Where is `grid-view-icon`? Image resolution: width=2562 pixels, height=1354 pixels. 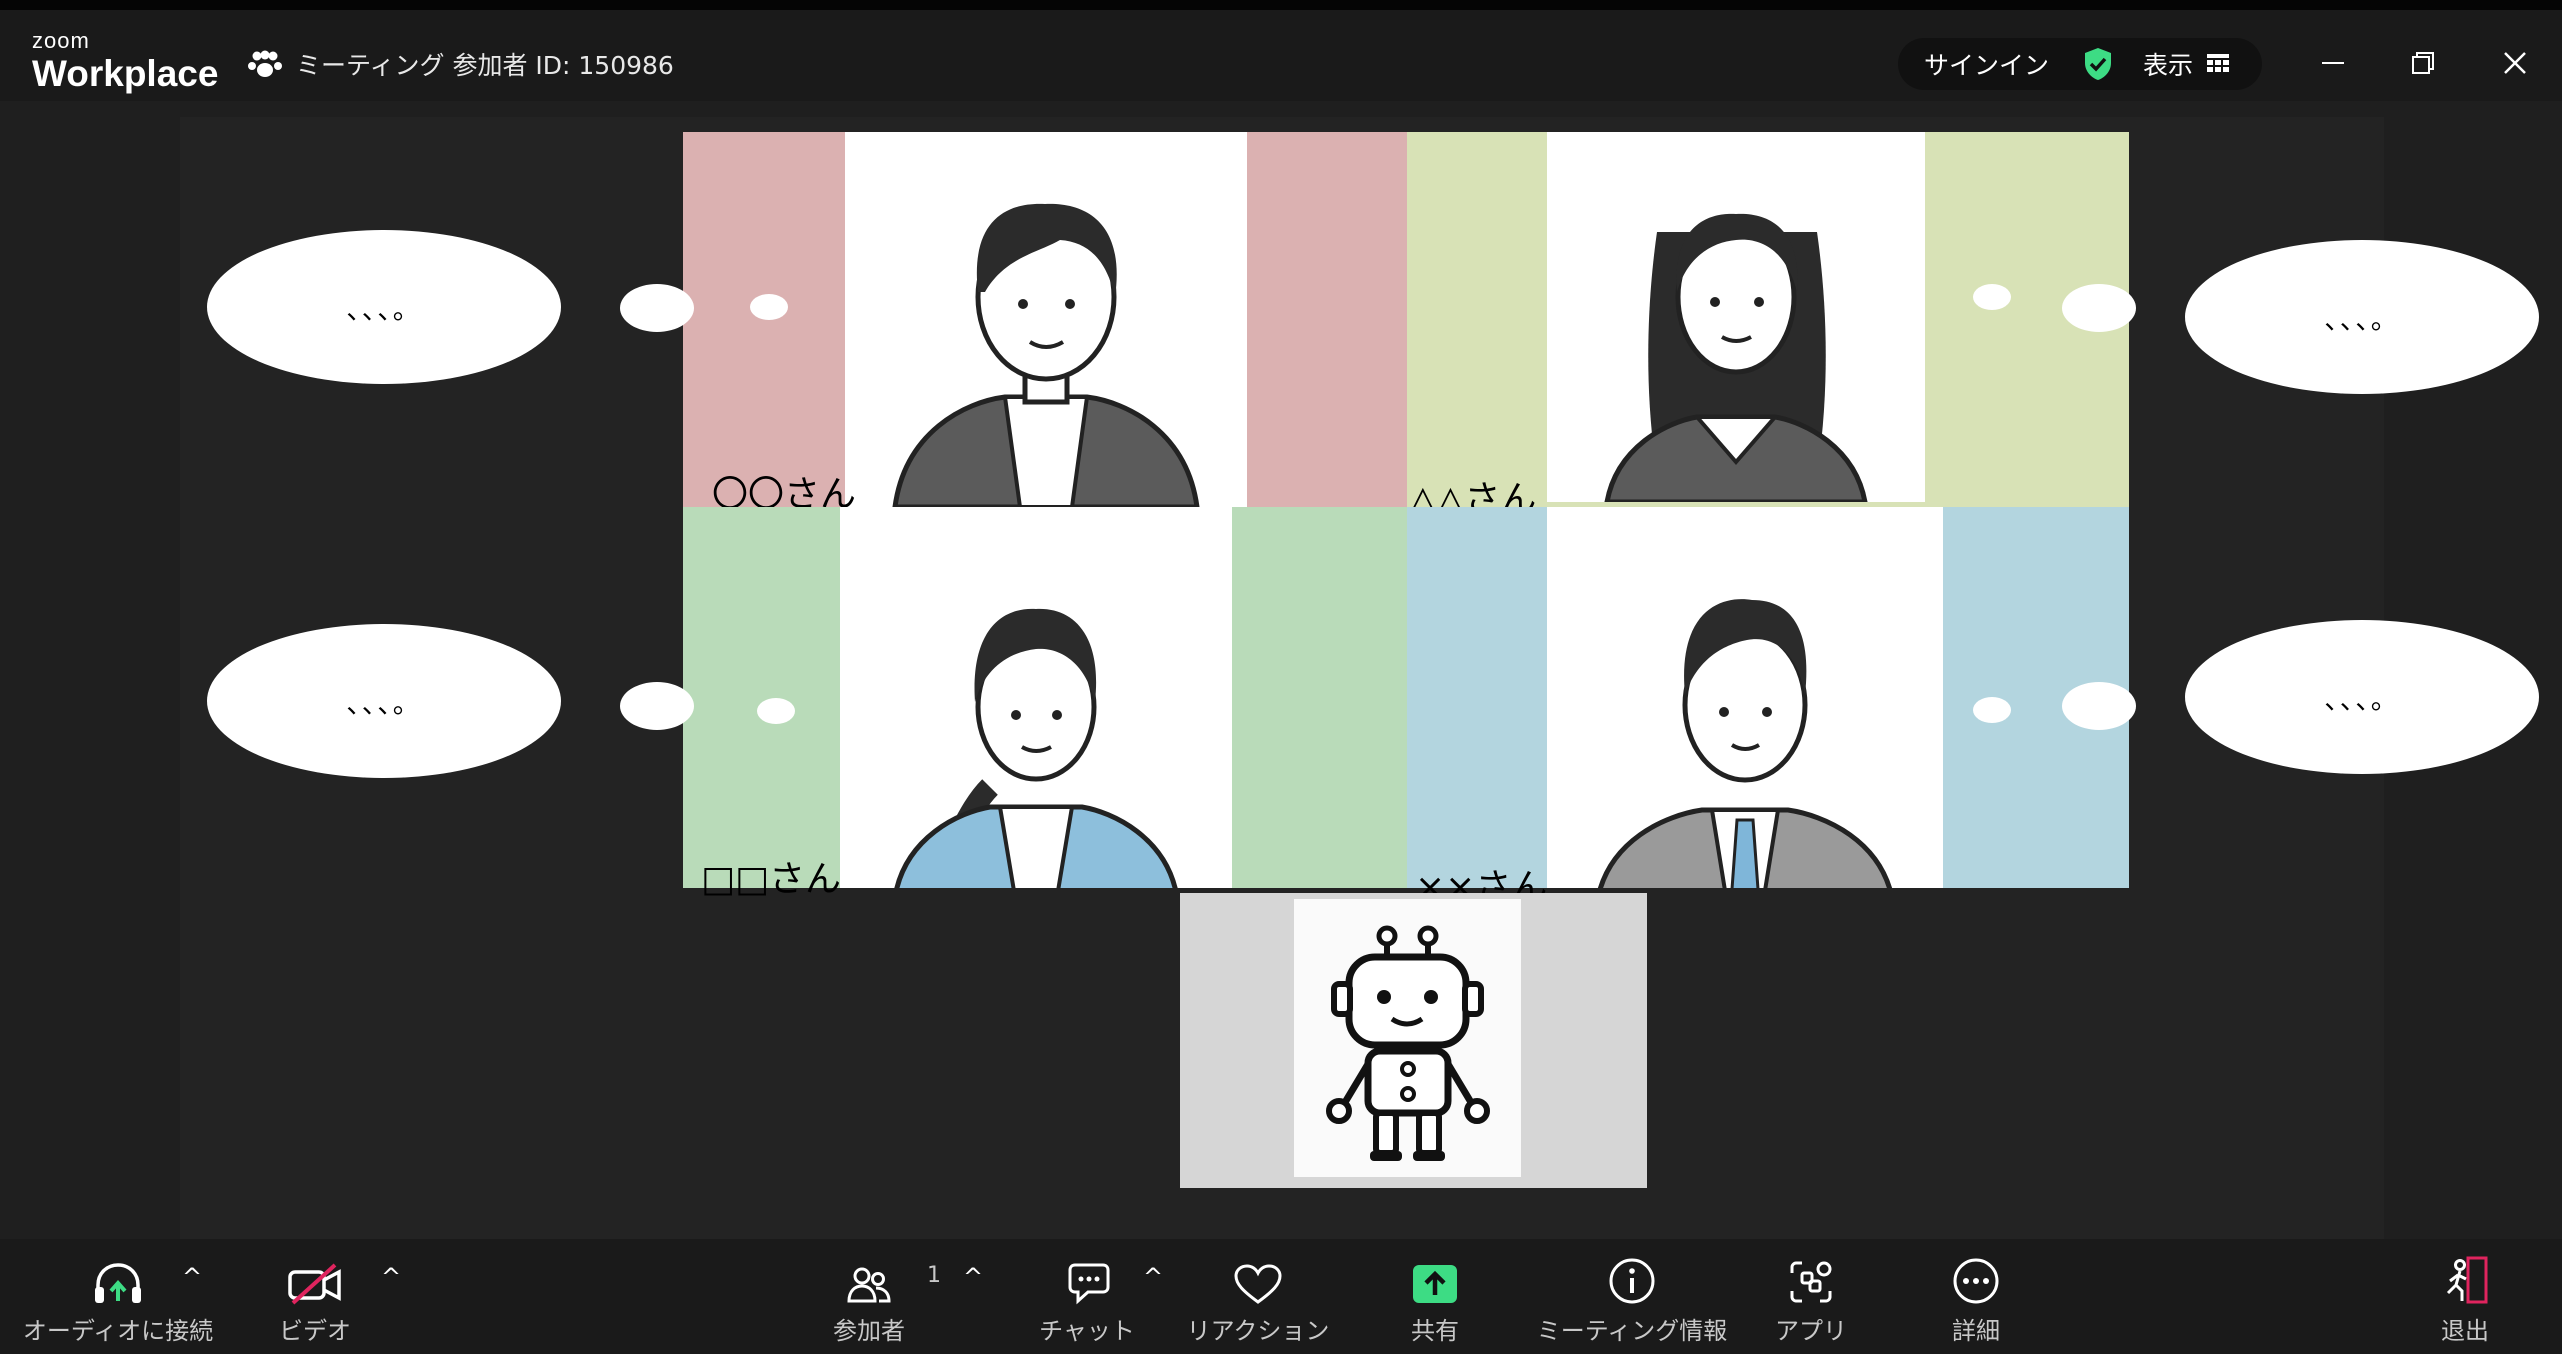
grid-view-icon is located at coordinates (2218, 64).